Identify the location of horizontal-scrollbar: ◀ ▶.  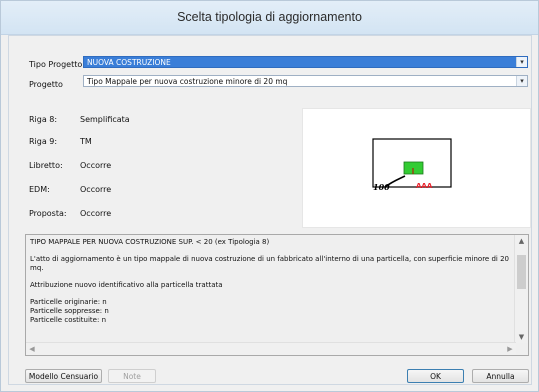
(271, 348).